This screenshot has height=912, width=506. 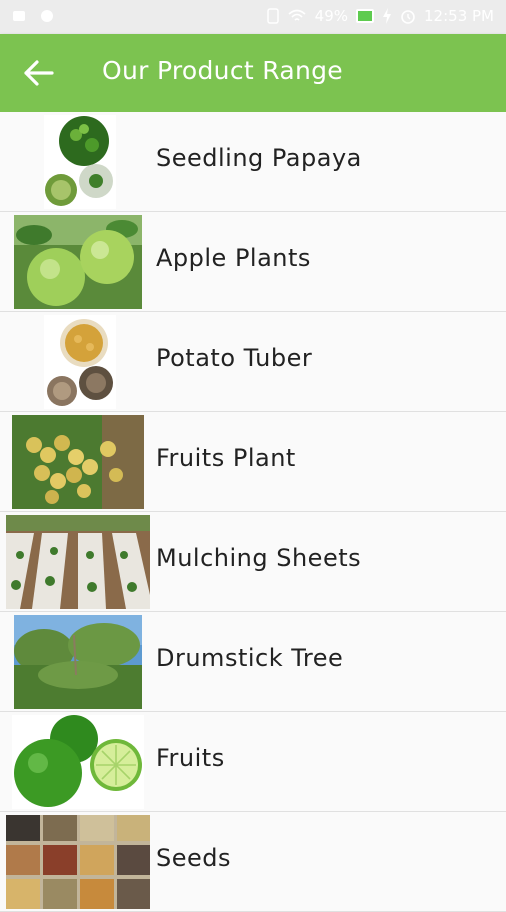 I want to click on list-item-label: Apple Plants, so click(x=233, y=258).